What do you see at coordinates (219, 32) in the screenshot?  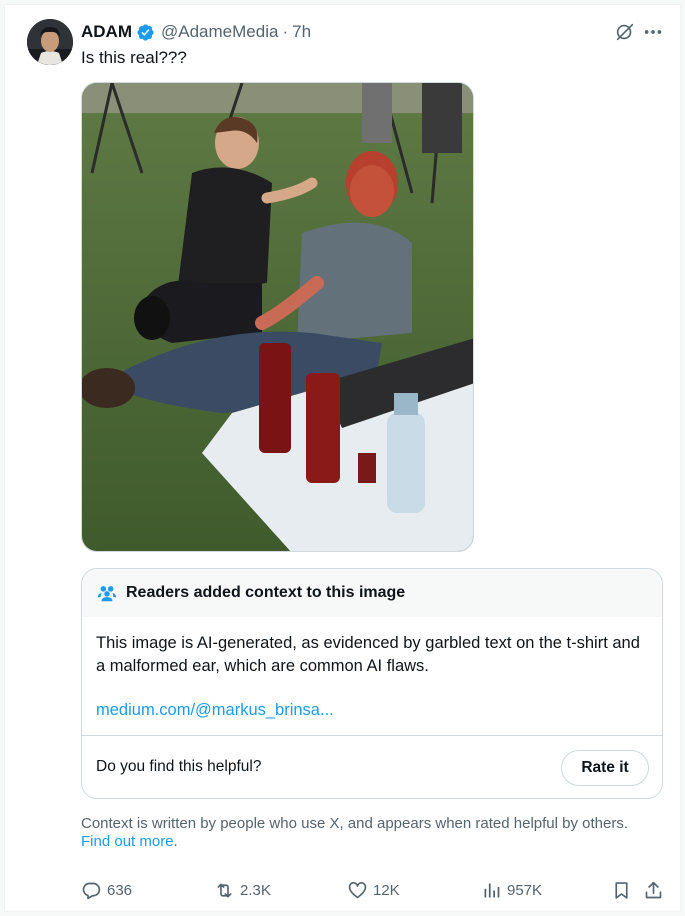 I see `author-handle: @AdameMedia` at bounding box center [219, 32].